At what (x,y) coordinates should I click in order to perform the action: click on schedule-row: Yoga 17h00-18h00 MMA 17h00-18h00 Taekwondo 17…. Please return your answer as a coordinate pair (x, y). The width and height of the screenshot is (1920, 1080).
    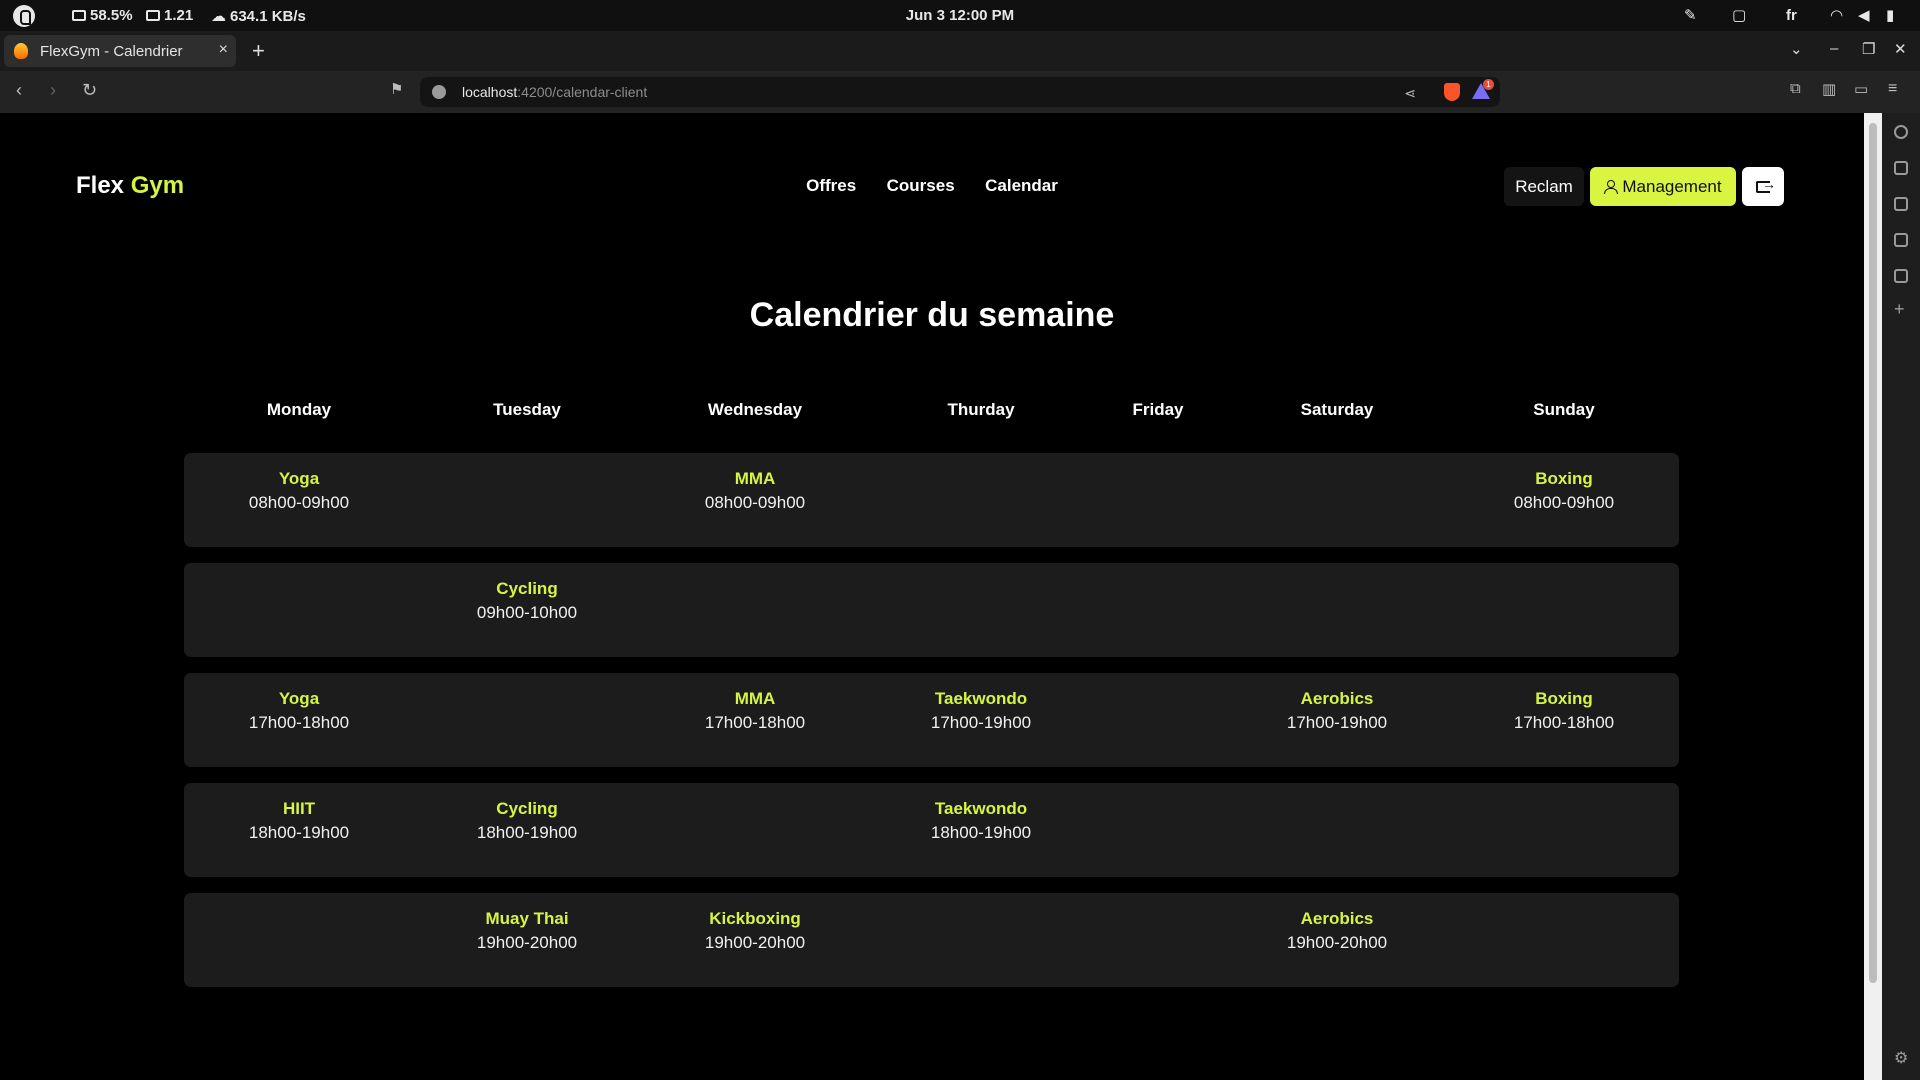
    Looking at the image, I should click on (931, 720).